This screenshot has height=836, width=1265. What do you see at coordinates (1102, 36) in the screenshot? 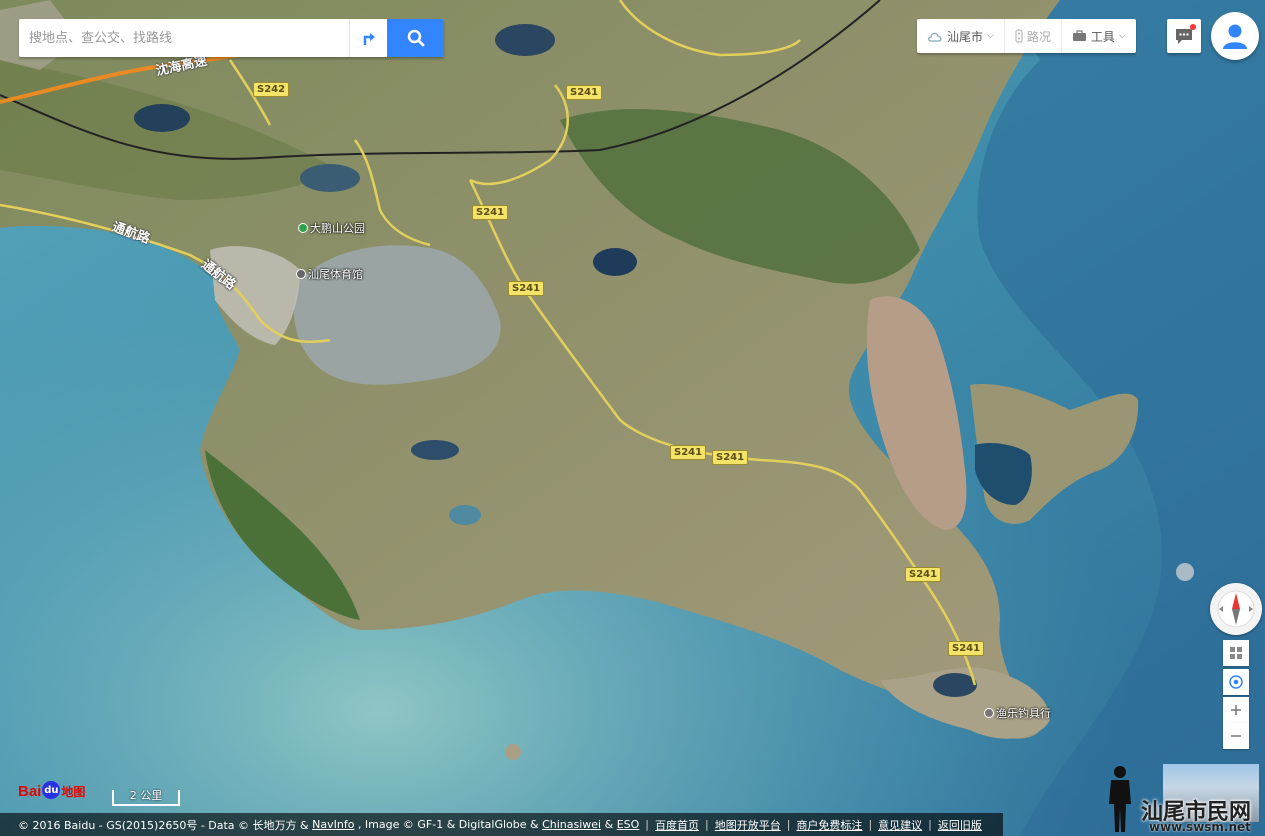
I see `tools-label: 工具` at bounding box center [1102, 36].